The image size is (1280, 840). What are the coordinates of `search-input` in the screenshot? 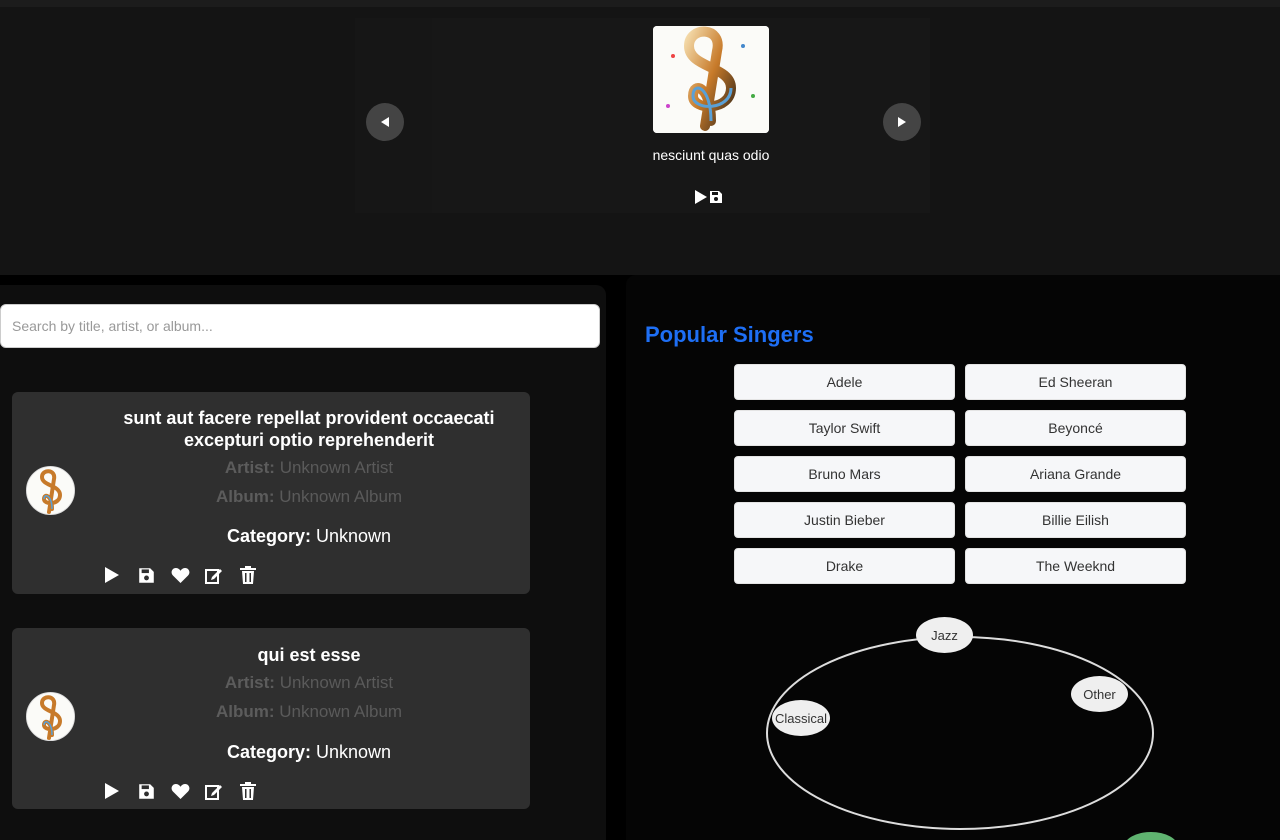 It's located at (300, 326).